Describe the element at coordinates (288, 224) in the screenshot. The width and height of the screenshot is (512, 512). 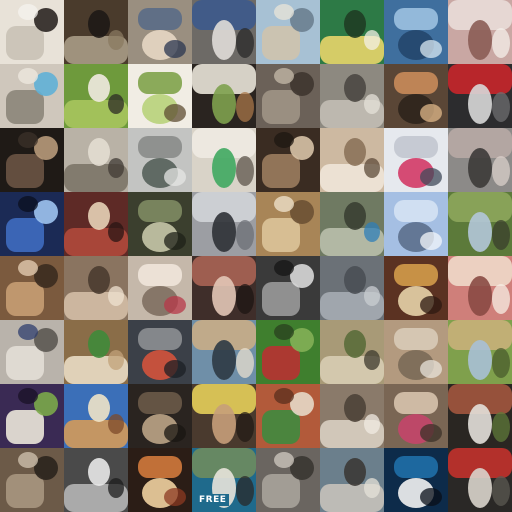
I see `photo-tile-living-room` at that location.